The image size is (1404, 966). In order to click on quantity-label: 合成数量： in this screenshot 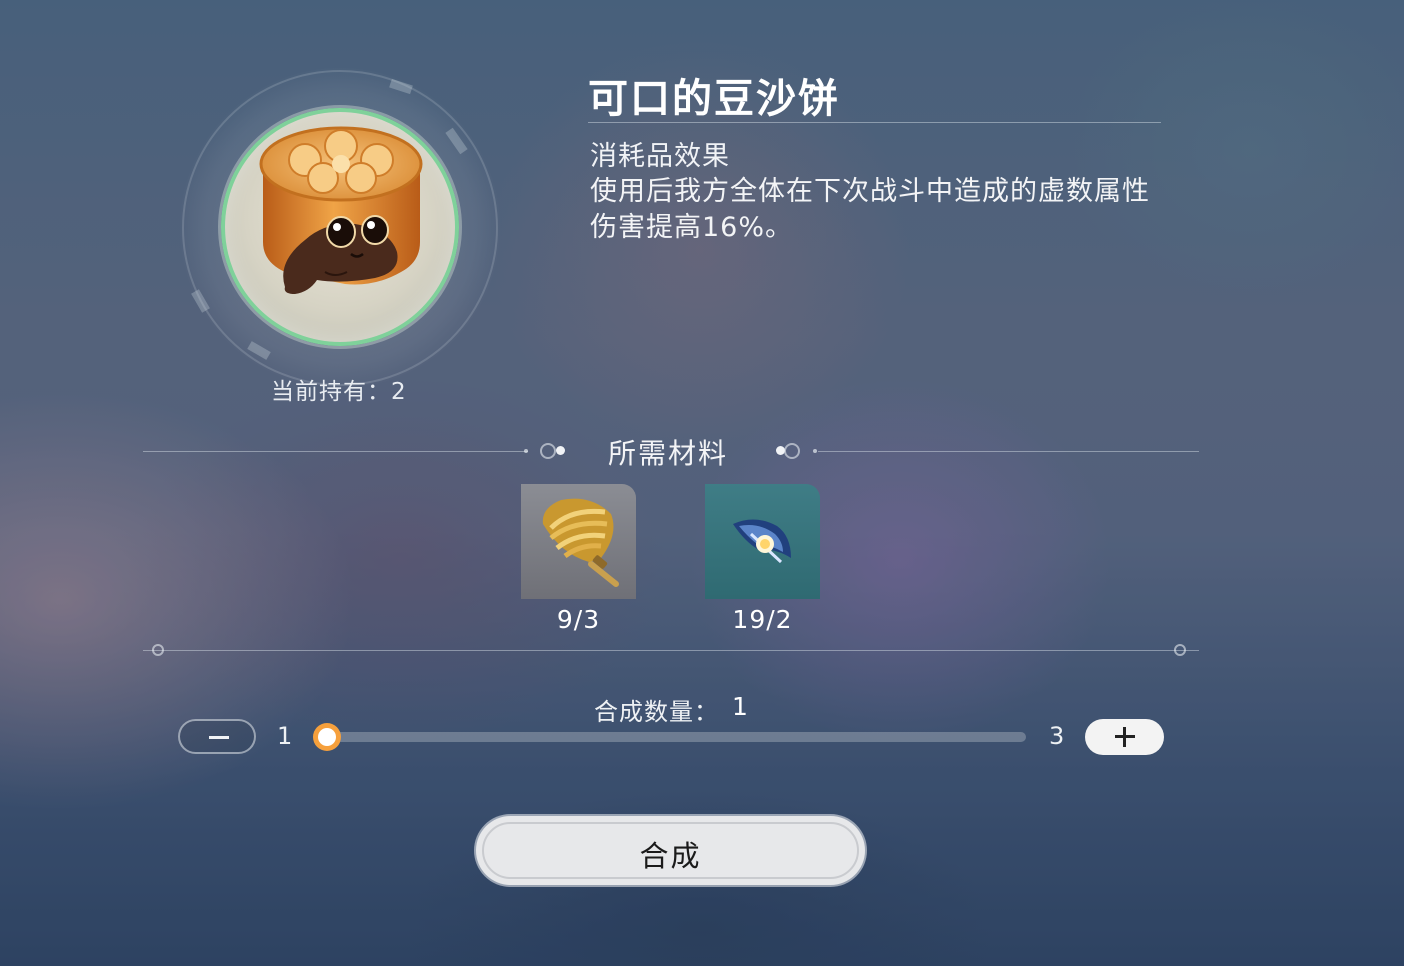, I will do `click(656, 712)`.